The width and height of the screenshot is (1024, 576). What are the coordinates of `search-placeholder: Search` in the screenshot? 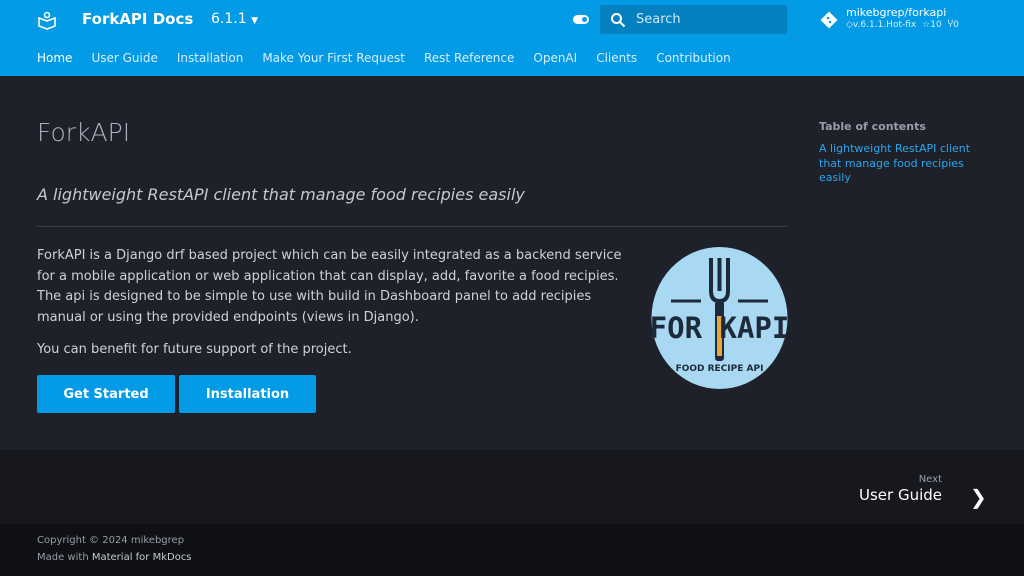 It's located at (658, 19).